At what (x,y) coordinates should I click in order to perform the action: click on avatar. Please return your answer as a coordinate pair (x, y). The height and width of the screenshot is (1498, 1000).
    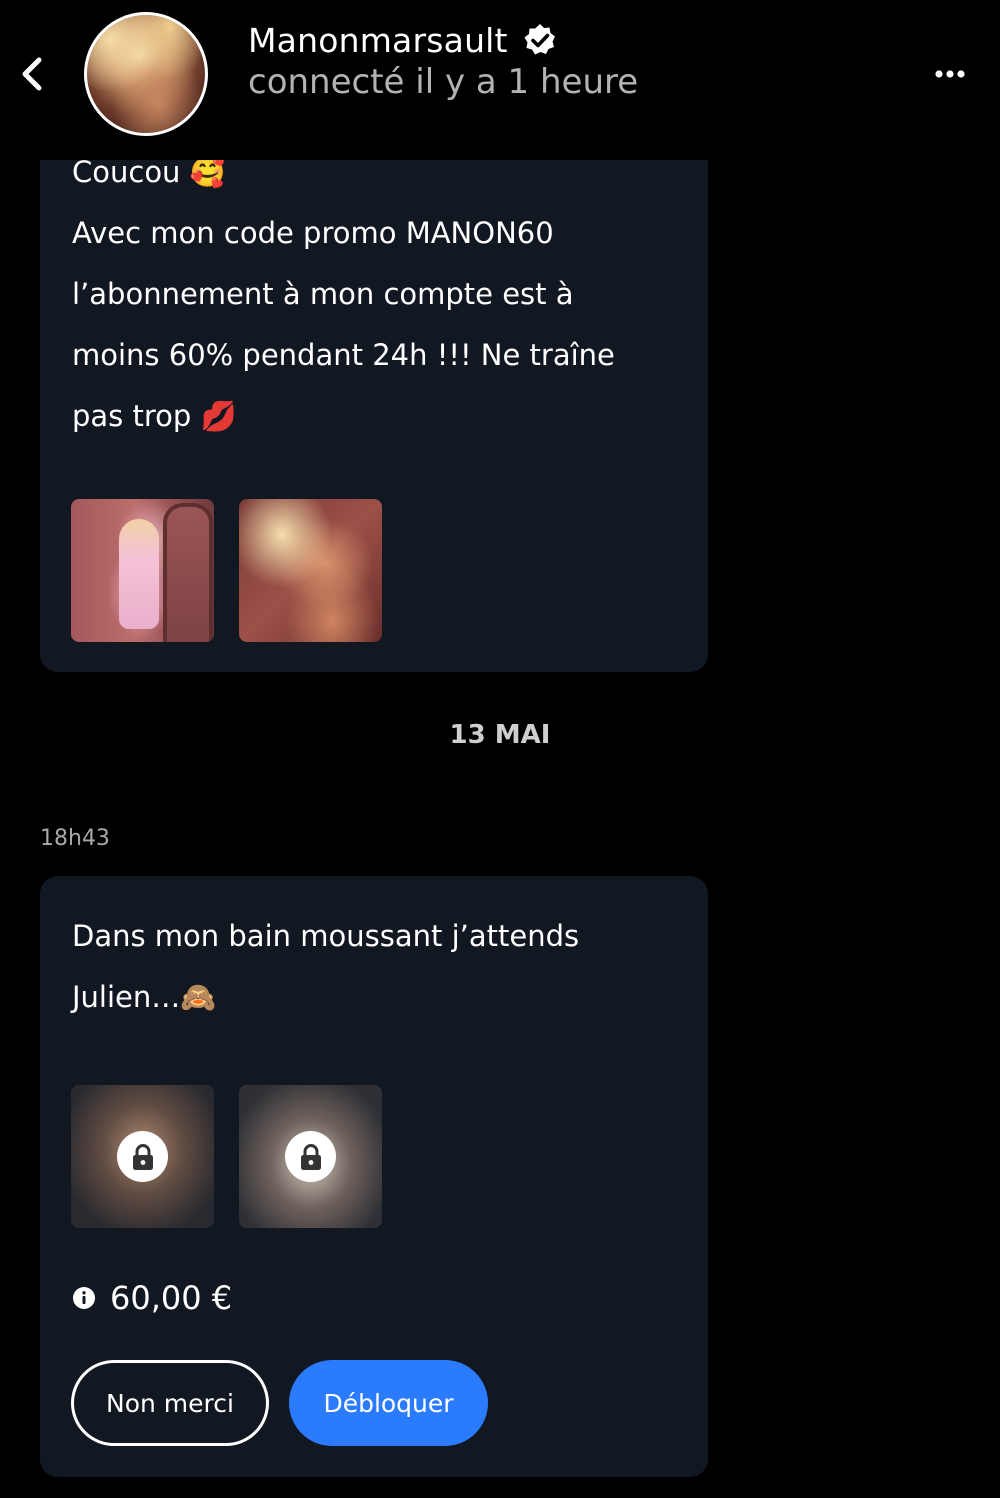
    Looking at the image, I should click on (146, 74).